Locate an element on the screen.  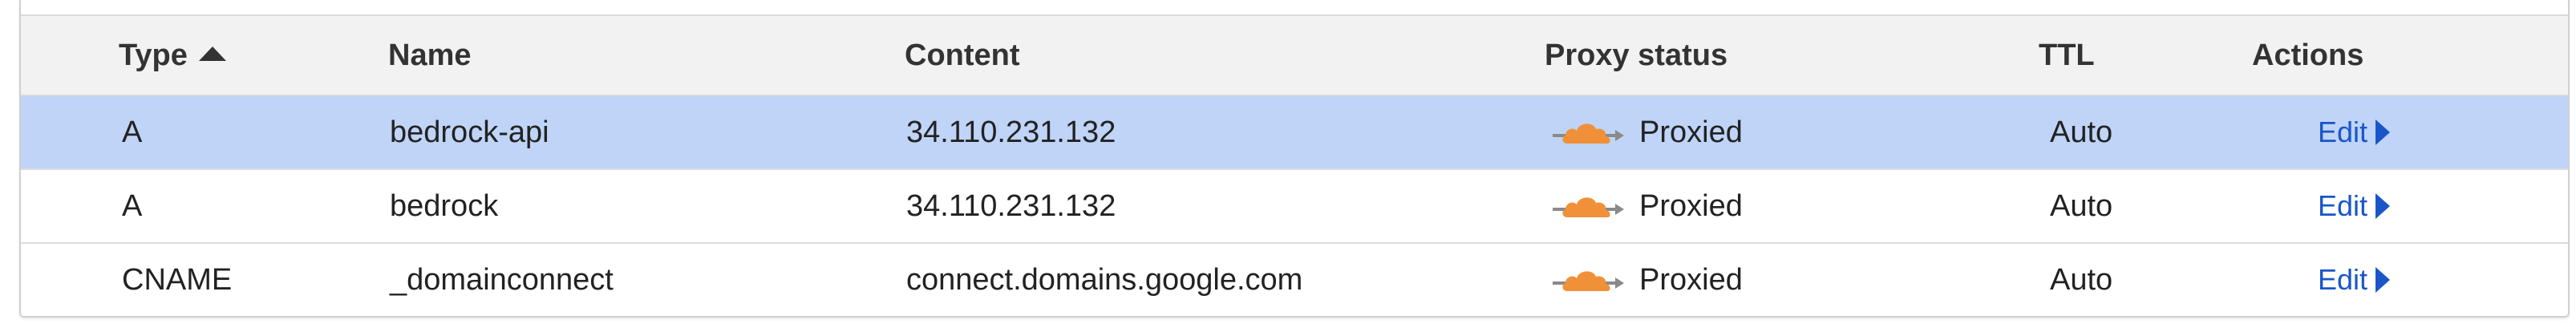
record-name: bedrock is located at coordinates (445, 205).